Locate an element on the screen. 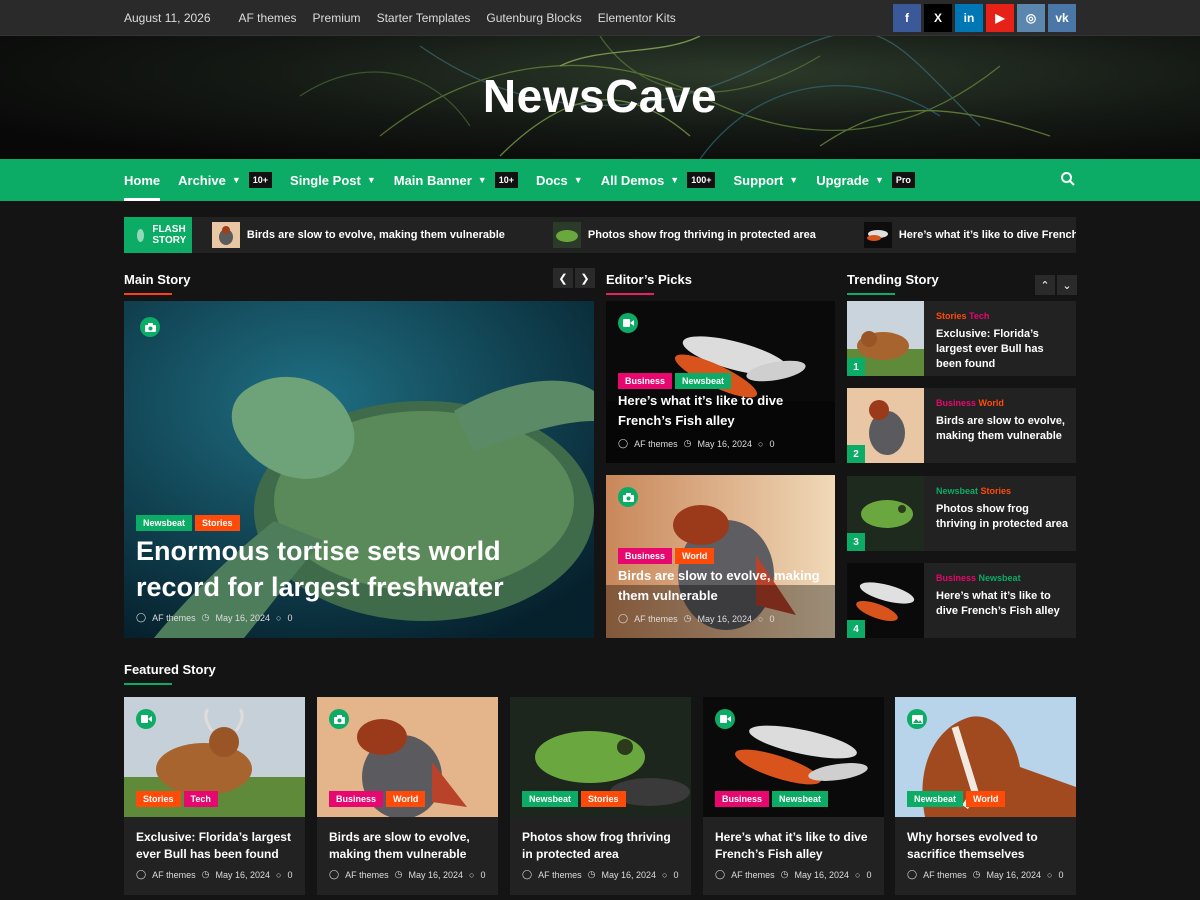 Image resolution: width=1200 pixels, height=900 pixels. nav-item-upgrade: Upgrade ▼ Pro is located at coordinates (865, 180).